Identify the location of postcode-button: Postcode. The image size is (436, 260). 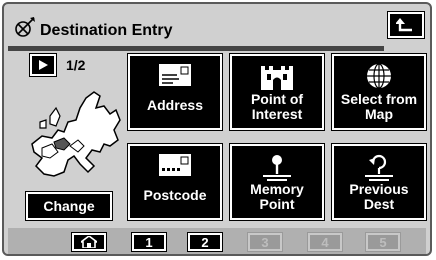
(175, 182).